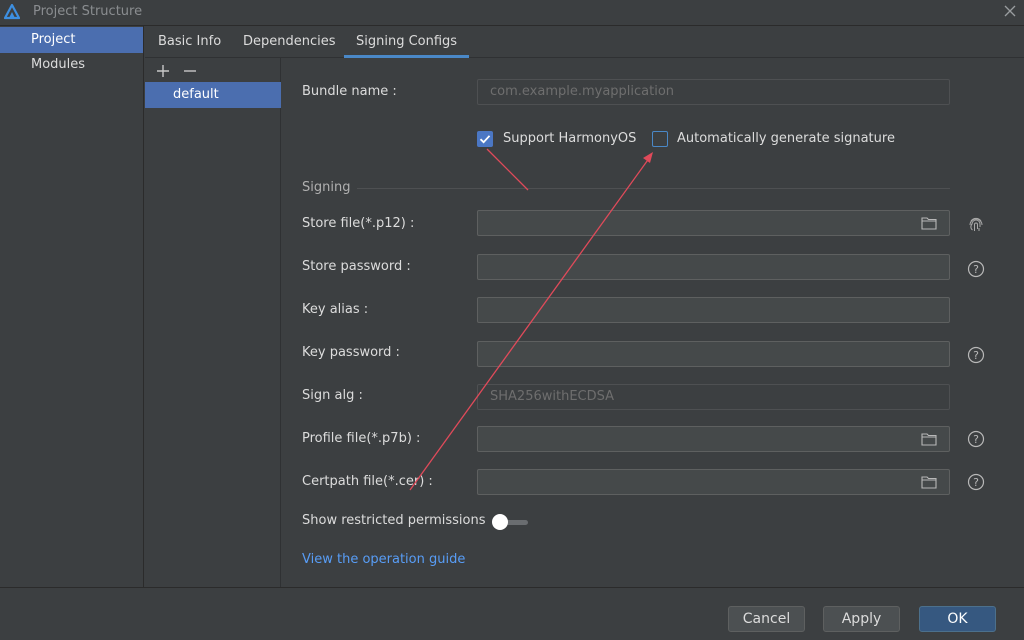  Describe the element at coordinates (71, 40) in the screenshot. I see `nav-item-project: Project` at that location.